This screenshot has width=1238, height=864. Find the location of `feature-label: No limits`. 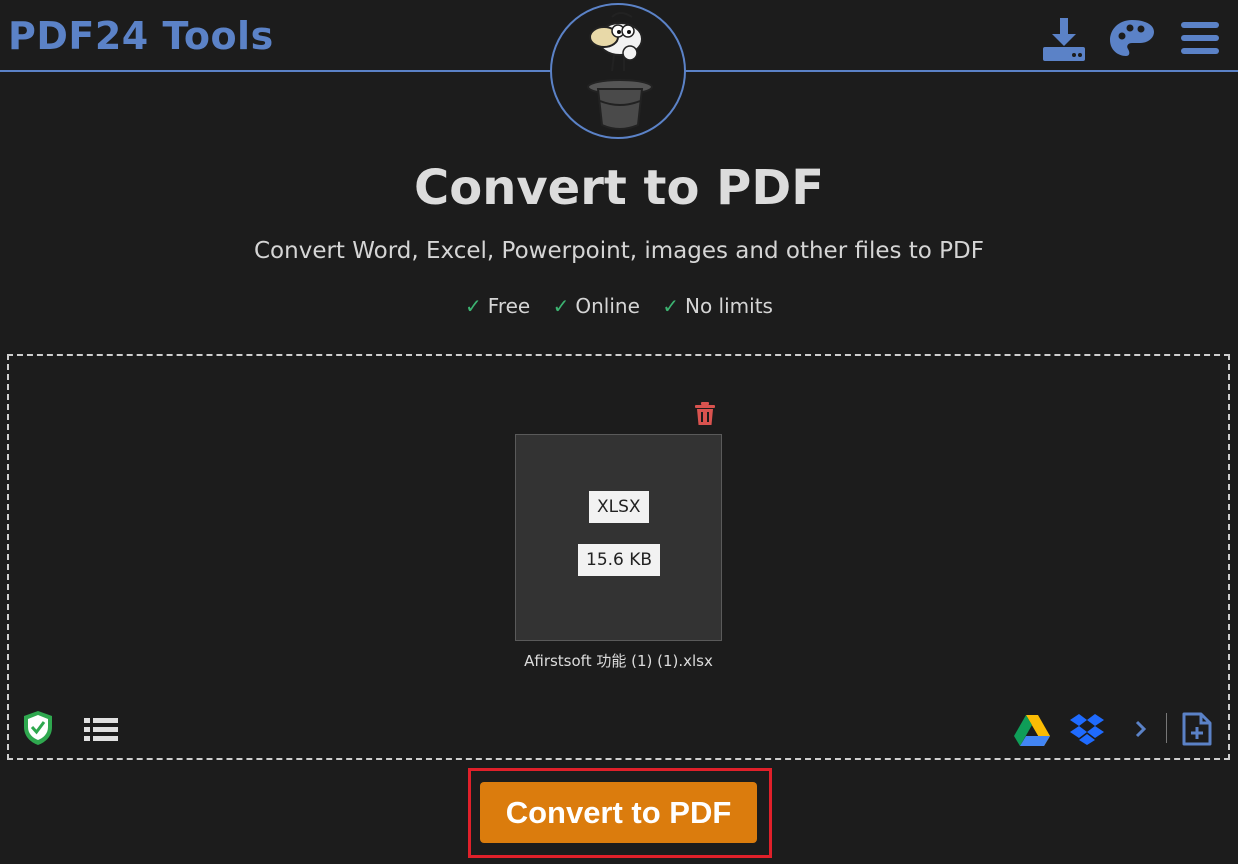

feature-label: No limits is located at coordinates (729, 306).